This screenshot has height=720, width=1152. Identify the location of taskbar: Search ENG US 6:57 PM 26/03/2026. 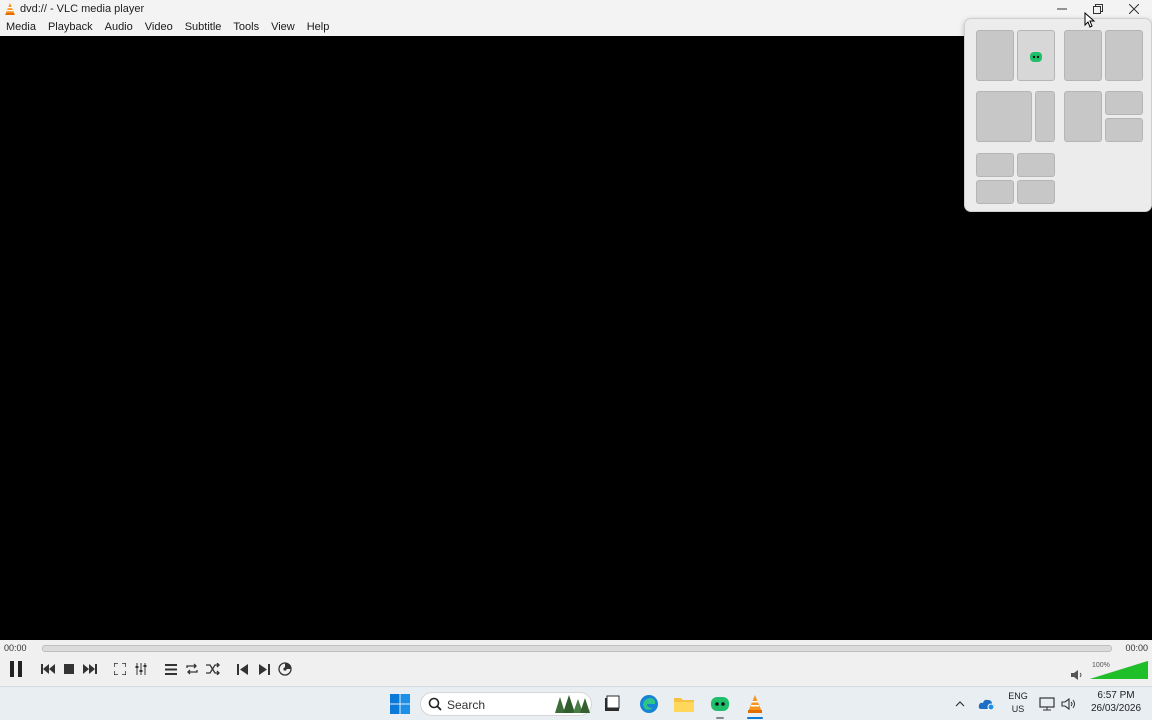
(576, 703).